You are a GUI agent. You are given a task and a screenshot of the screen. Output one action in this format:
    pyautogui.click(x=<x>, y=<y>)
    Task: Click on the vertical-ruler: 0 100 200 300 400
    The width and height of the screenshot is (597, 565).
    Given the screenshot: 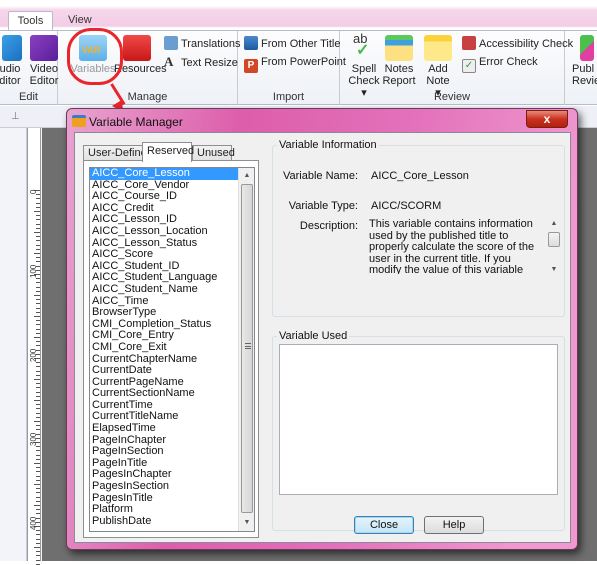 What is the action you would take?
    pyautogui.click(x=34, y=346)
    